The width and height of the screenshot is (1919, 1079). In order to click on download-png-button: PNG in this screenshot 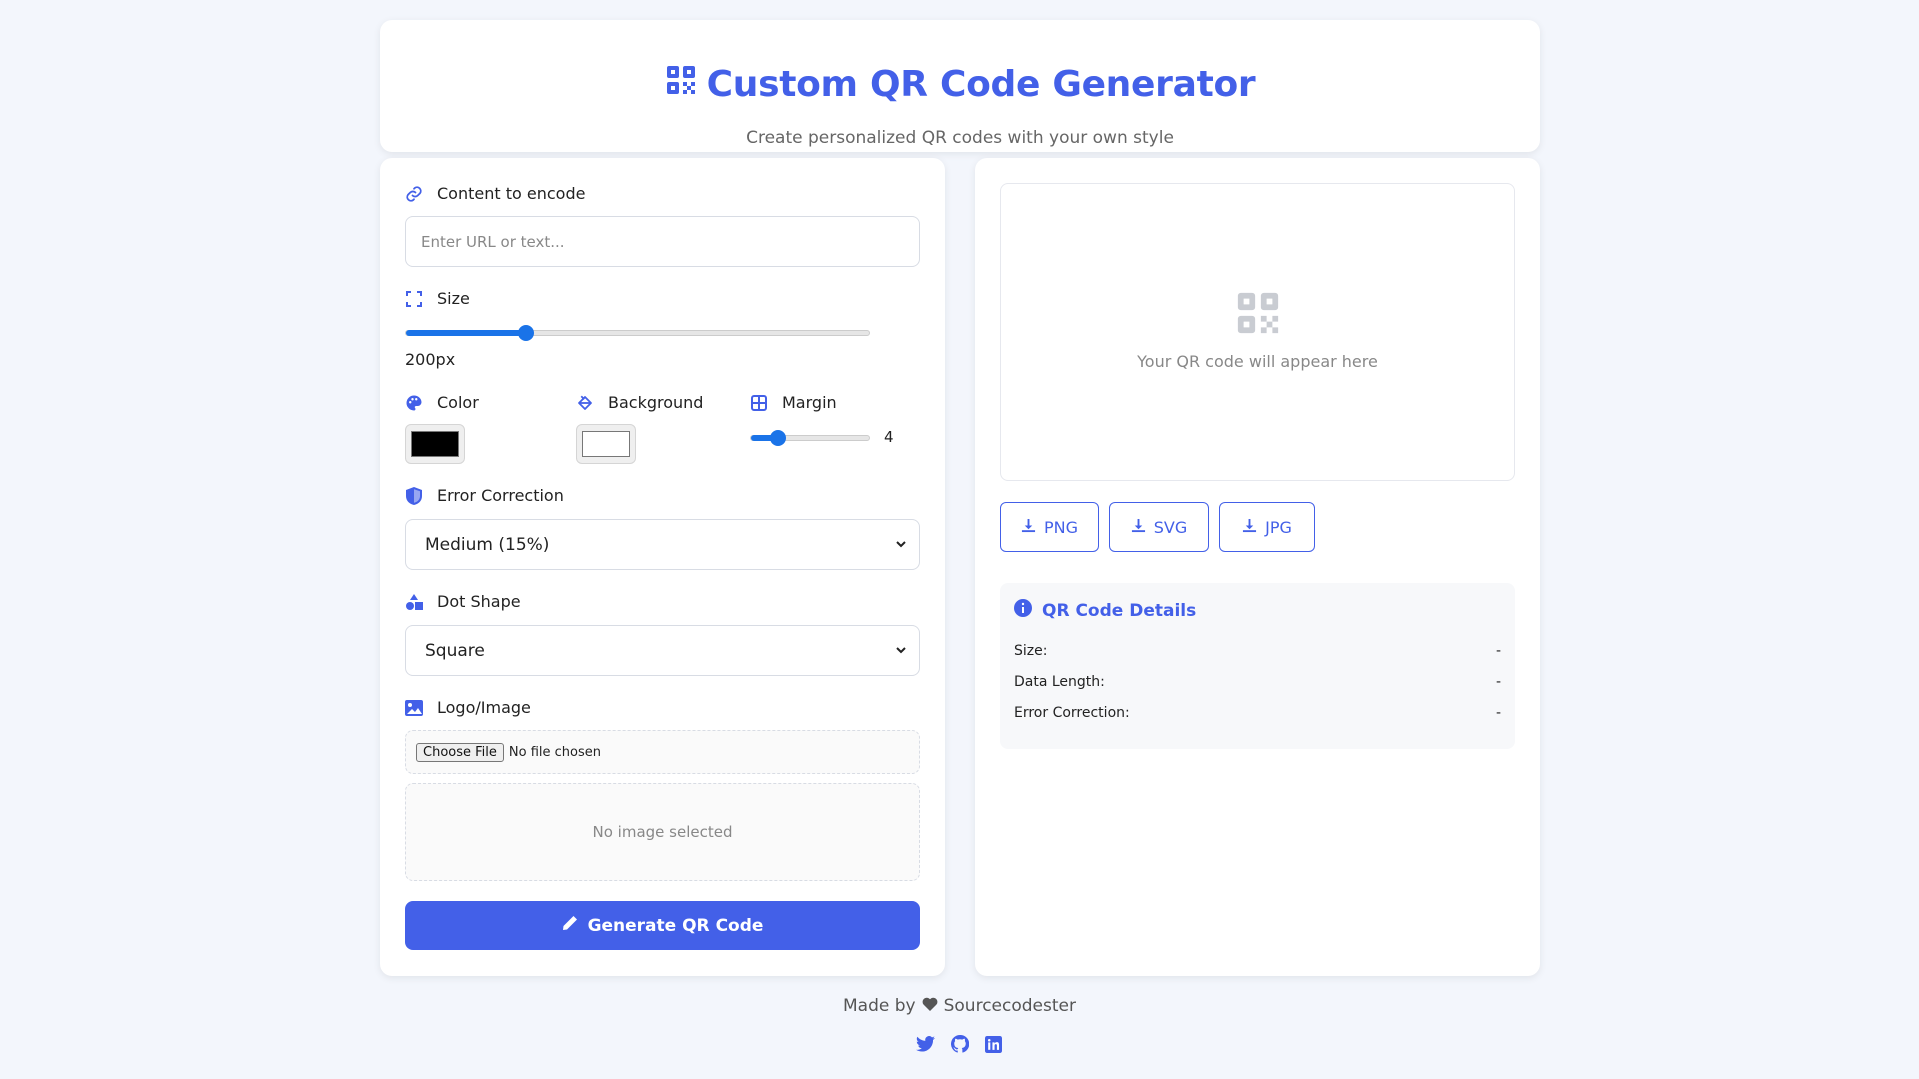, I will do `click(1049, 527)`.